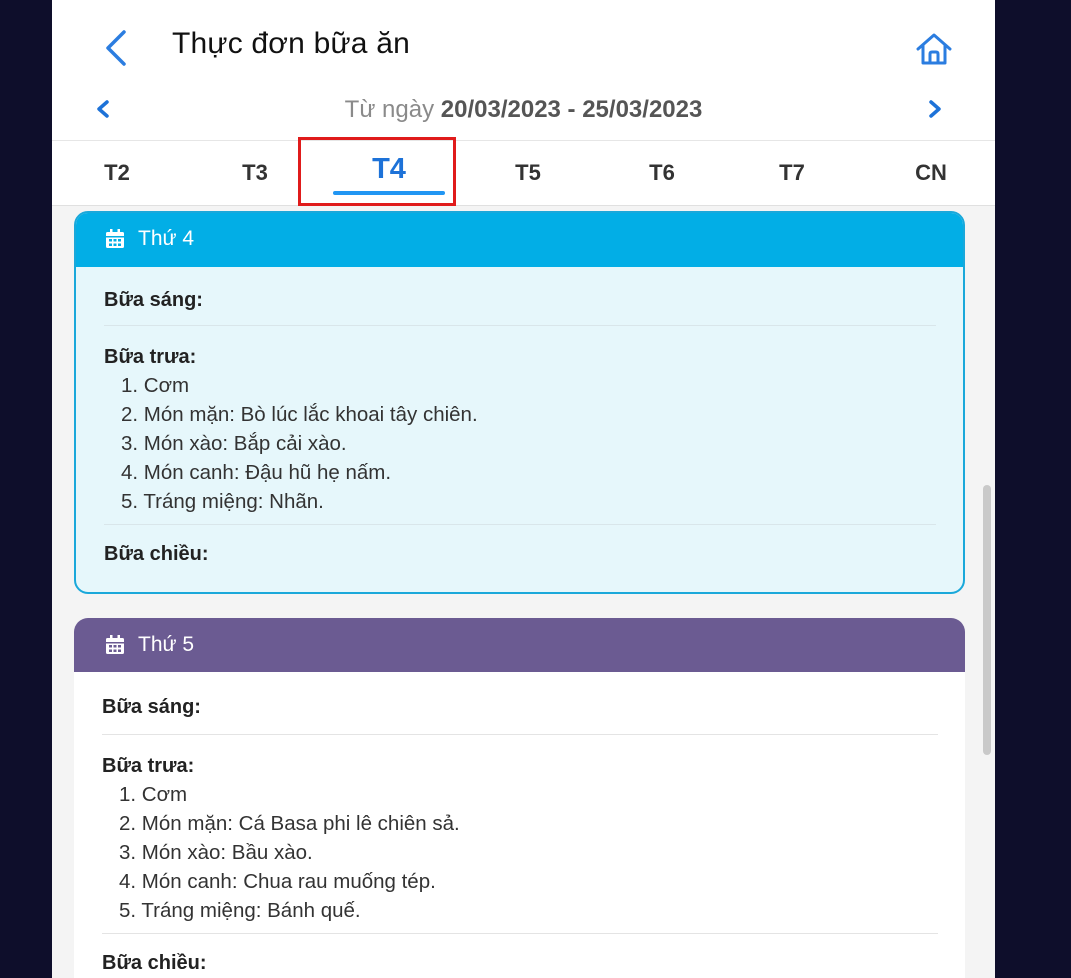 This screenshot has height=978, width=1071. I want to click on next-week-button, so click(935, 109).